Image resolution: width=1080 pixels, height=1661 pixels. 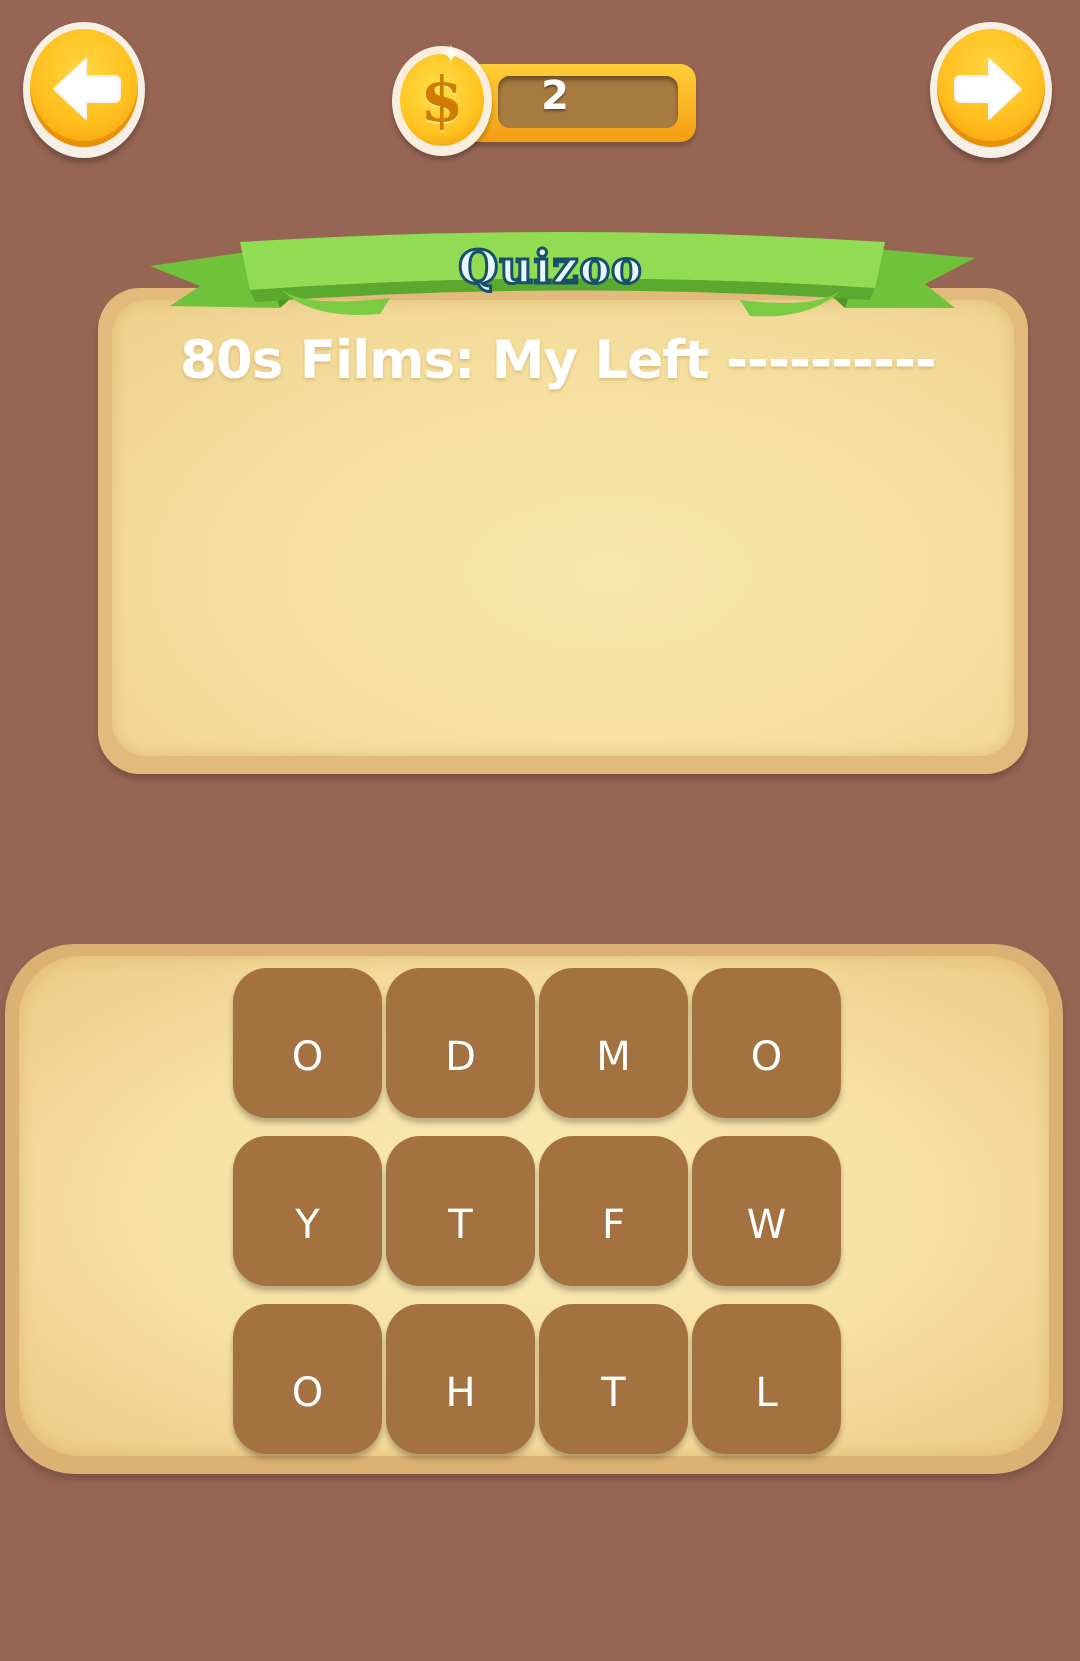 I want to click on letter-tile: L, so click(x=766, y=1379).